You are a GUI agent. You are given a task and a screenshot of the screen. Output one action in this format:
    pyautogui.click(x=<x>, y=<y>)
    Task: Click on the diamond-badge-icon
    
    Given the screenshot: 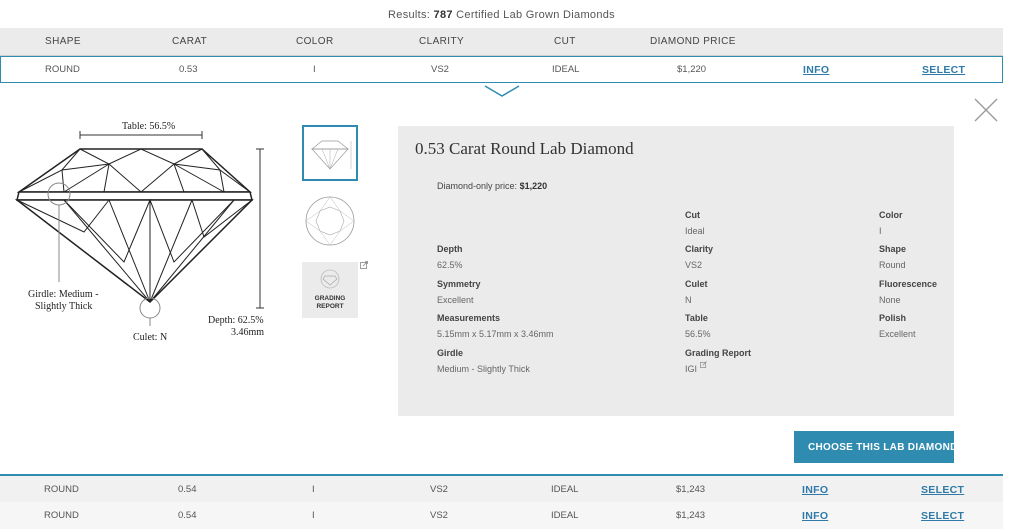 What is the action you would take?
    pyautogui.click(x=330, y=279)
    